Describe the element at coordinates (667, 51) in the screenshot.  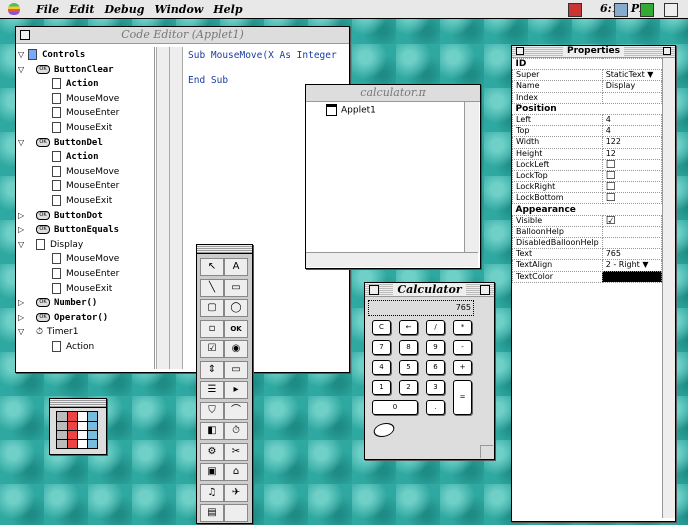
I see `zoom-box` at that location.